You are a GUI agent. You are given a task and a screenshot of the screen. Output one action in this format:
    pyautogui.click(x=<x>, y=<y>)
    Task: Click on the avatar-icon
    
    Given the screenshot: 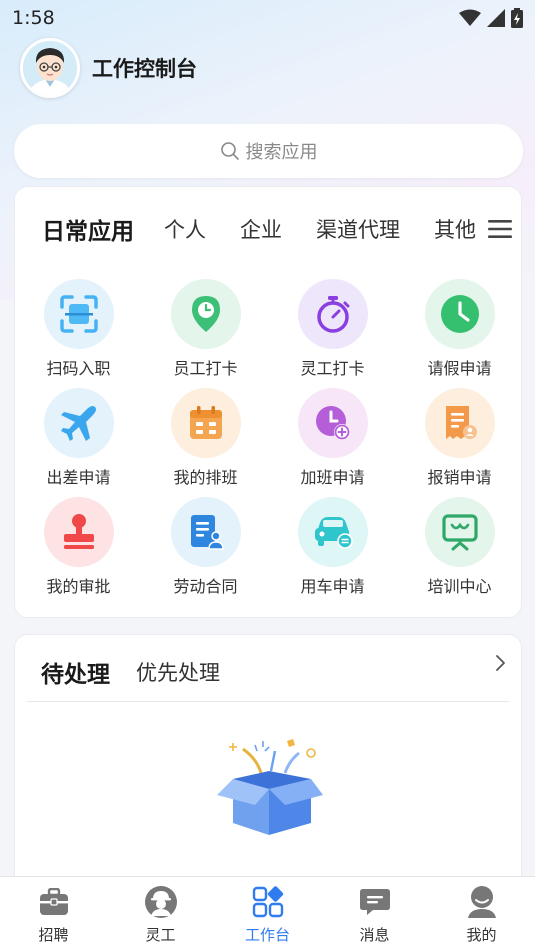 What is the action you would take?
    pyautogui.click(x=50, y=68)
    